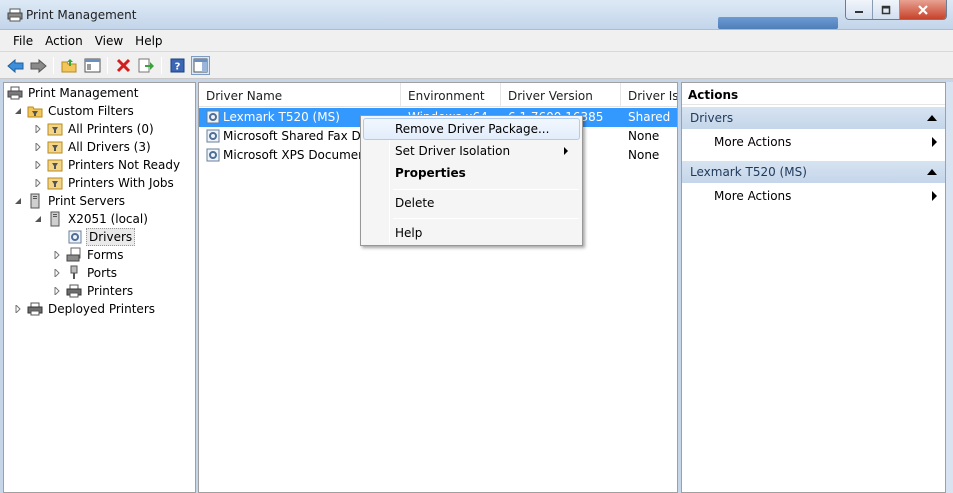  I want to click on delete-button, so click(123, 65).